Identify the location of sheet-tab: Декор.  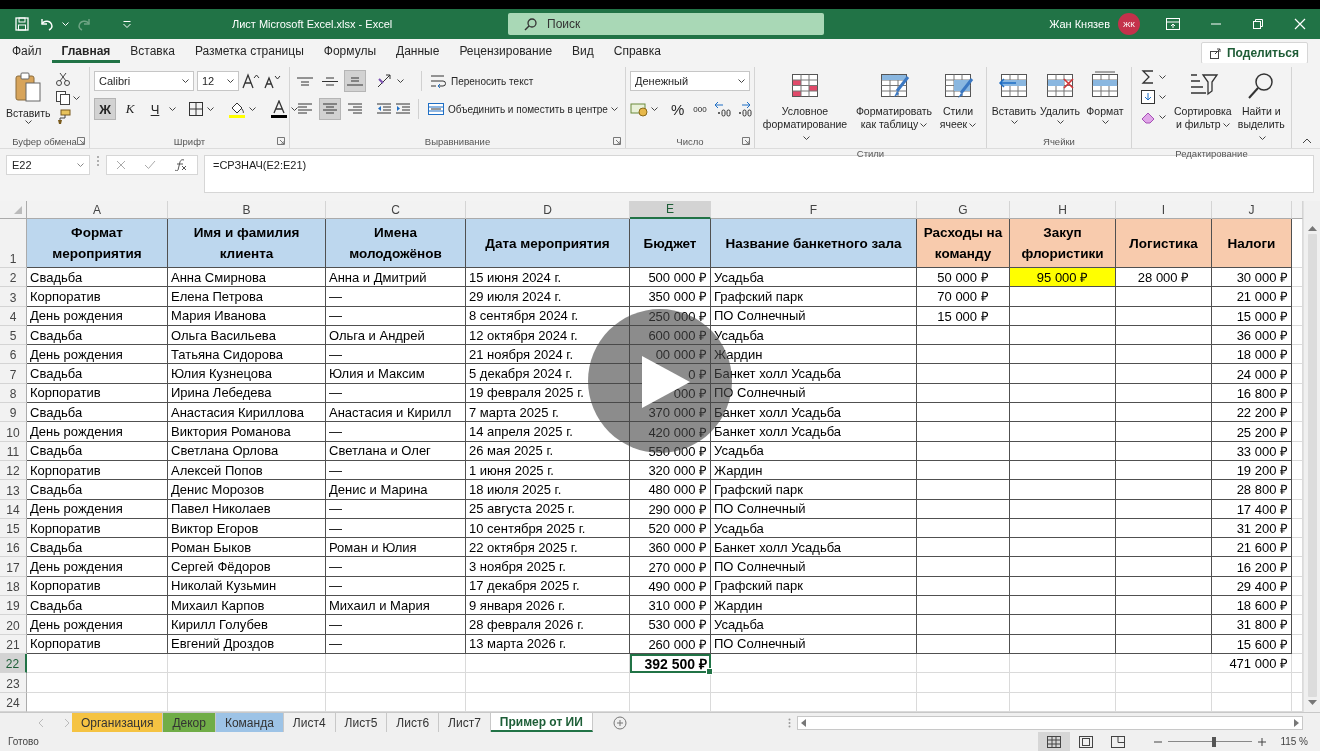
(189, 722).